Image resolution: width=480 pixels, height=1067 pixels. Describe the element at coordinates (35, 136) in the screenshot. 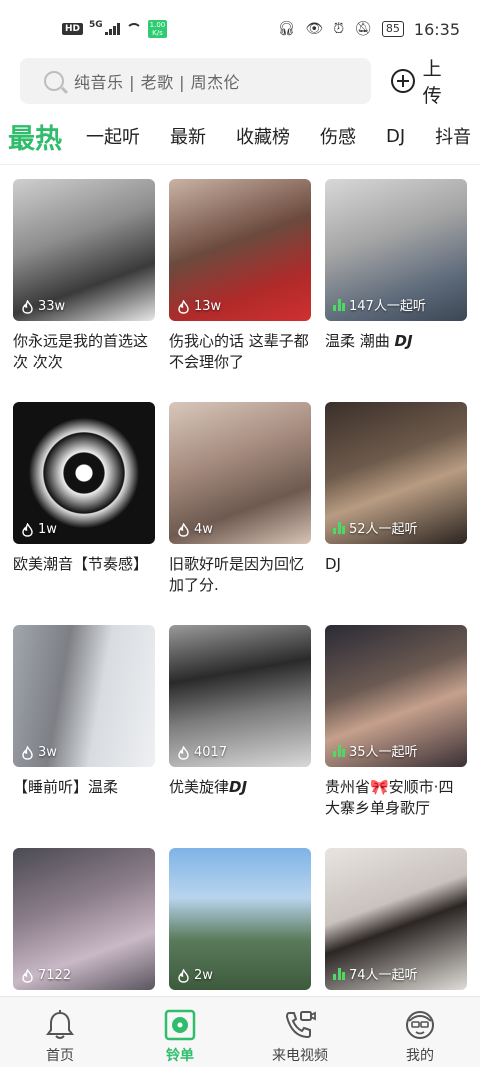

I see `tab-hot: 最热` at that location.